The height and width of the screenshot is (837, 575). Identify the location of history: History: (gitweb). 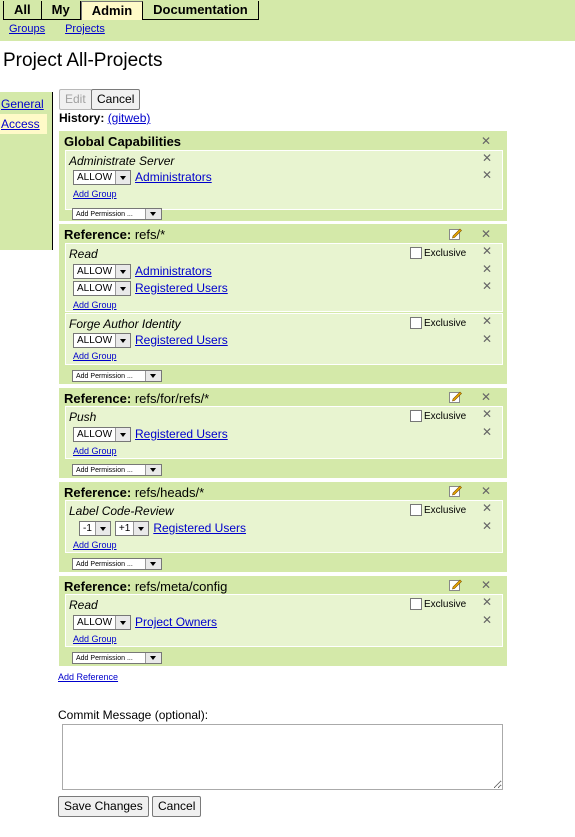
(104, 118).